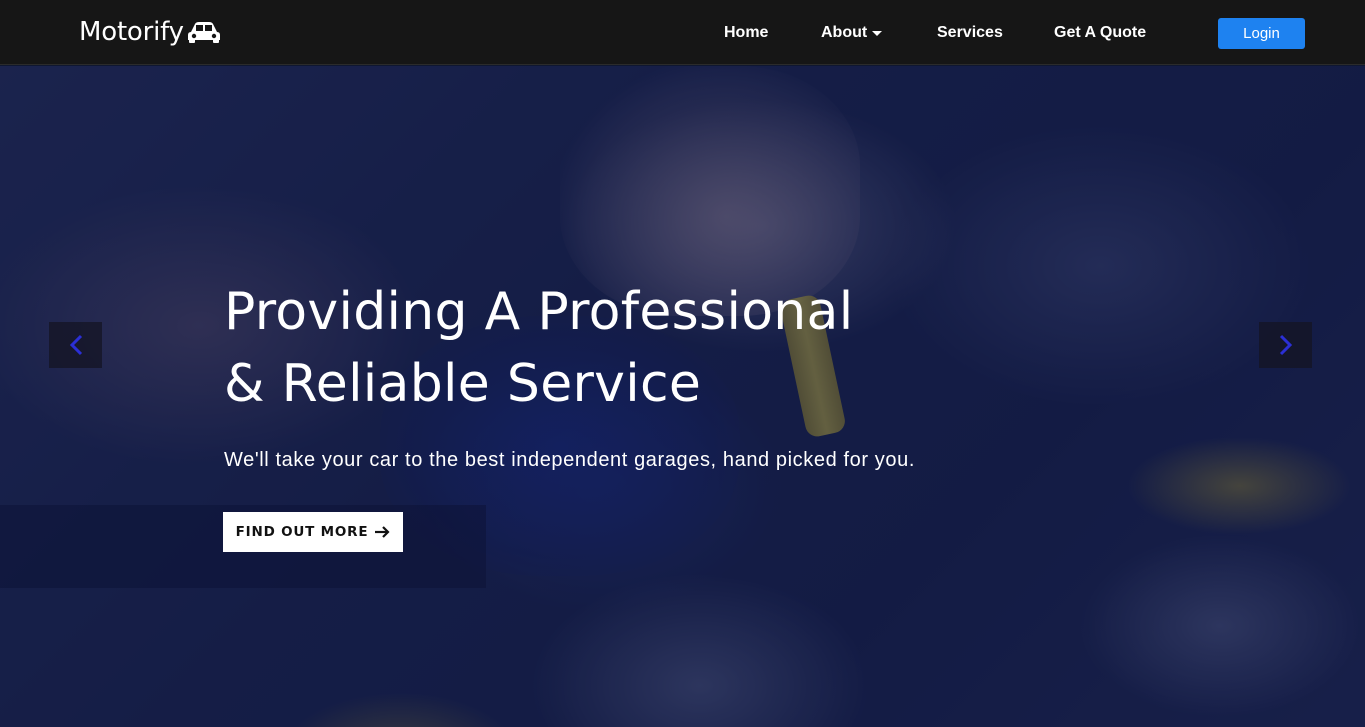 The image size is (1365, 727). I want to click on chevron-right-icon, so click(1285, 345).